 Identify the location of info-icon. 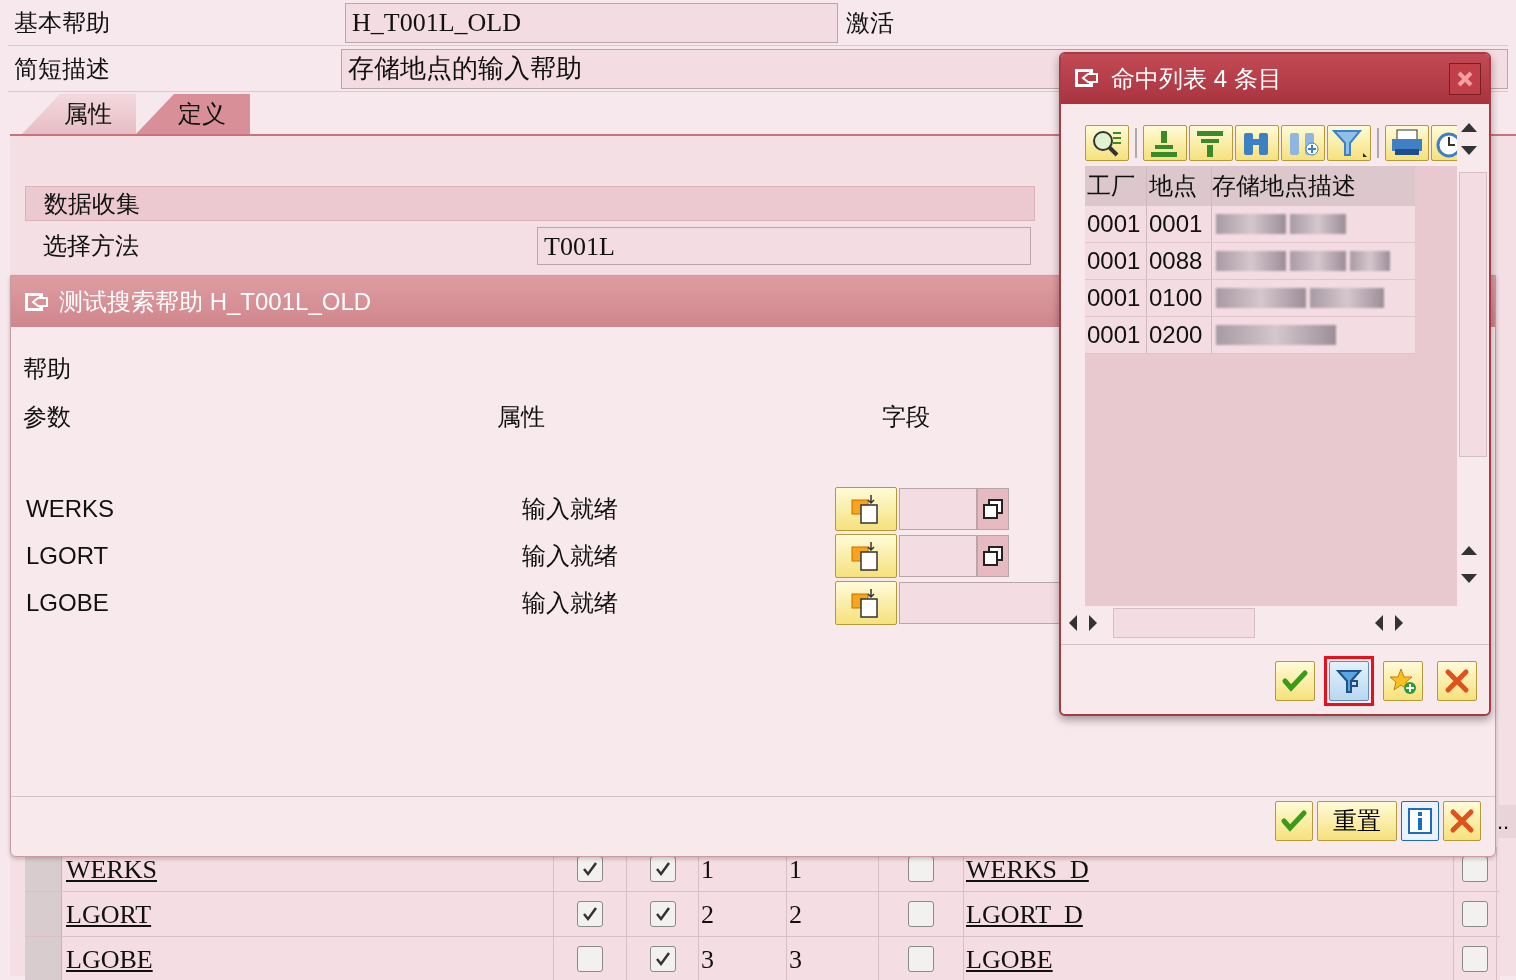
(1420, 821).